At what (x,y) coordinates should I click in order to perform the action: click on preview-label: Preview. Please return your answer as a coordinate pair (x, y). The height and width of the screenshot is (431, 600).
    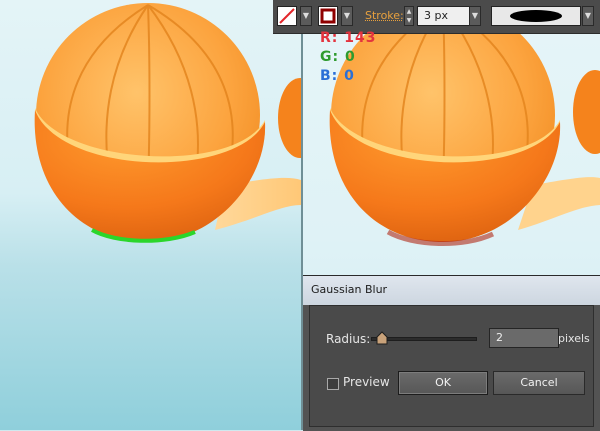
    Looking at the image, I should click on (366, 382).